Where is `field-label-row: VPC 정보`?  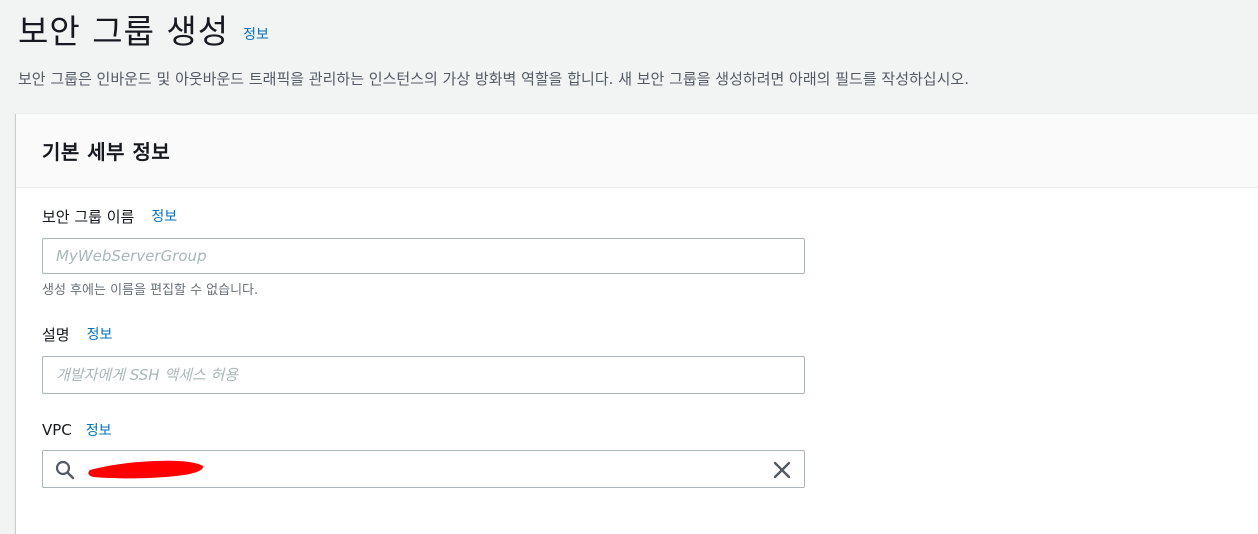 field-label-row: VPC 정보 is located at coordinates (423, 430).